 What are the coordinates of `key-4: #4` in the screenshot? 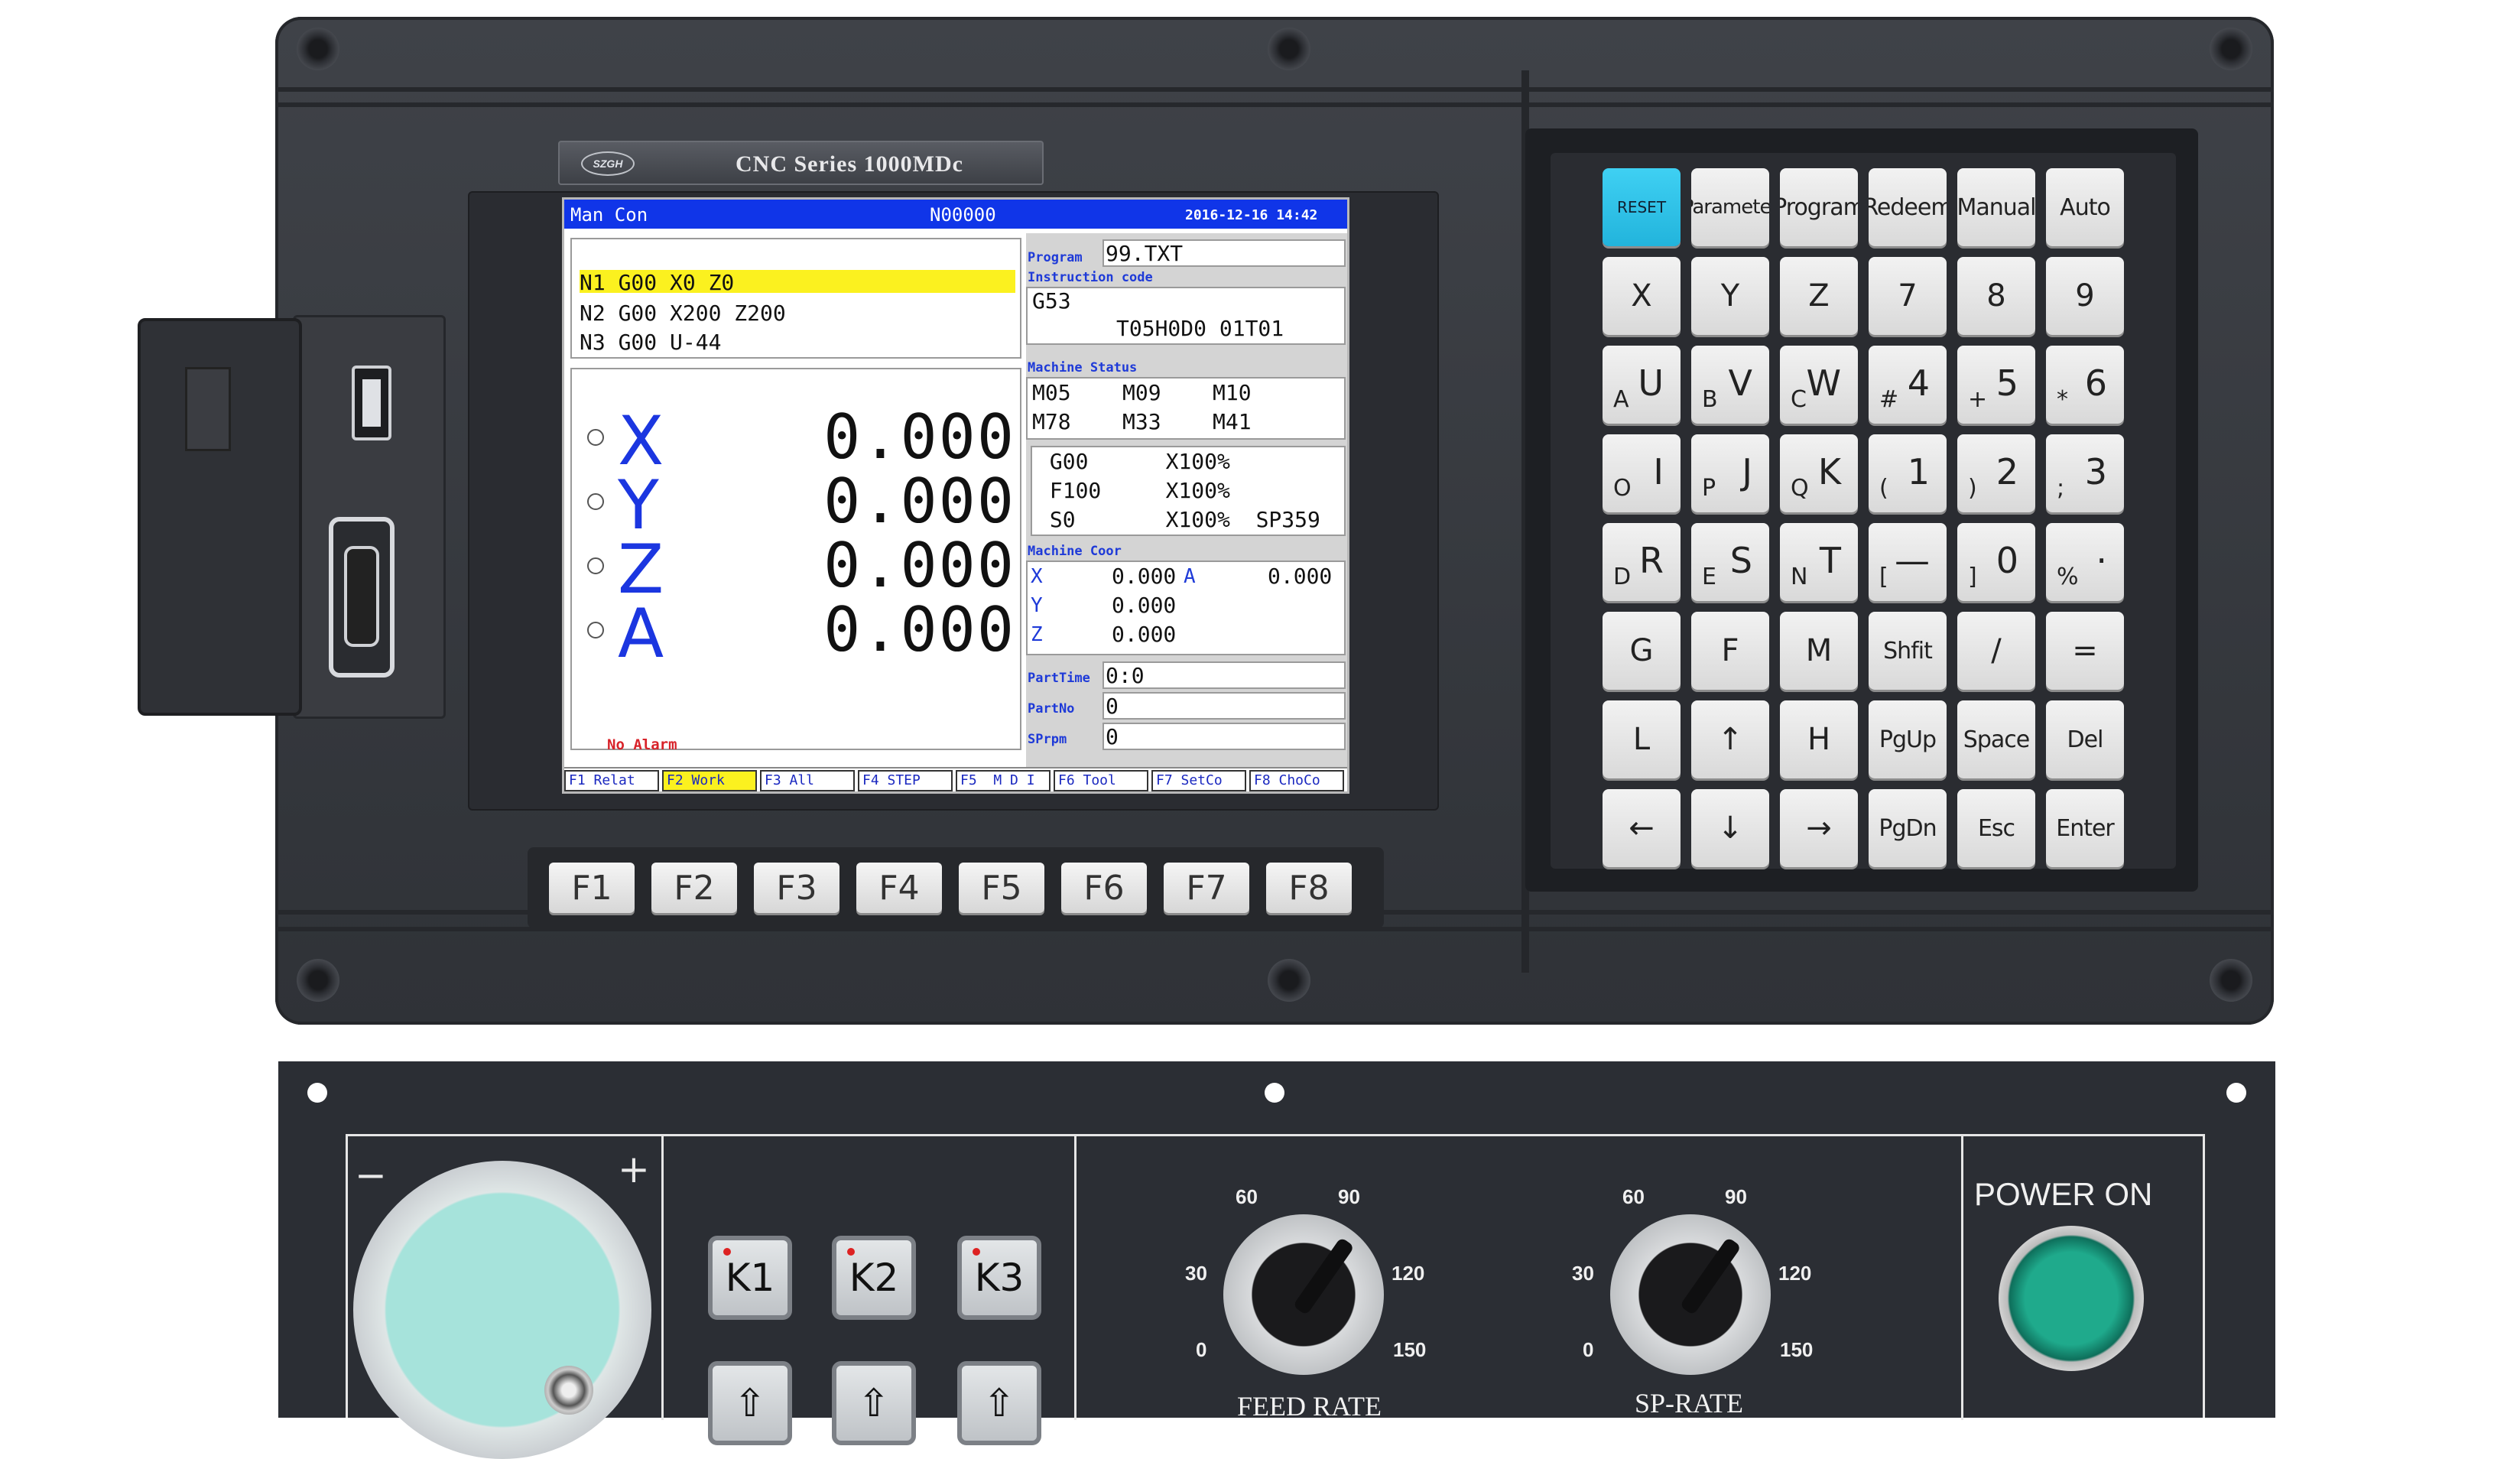 It's located at (1908, 385).